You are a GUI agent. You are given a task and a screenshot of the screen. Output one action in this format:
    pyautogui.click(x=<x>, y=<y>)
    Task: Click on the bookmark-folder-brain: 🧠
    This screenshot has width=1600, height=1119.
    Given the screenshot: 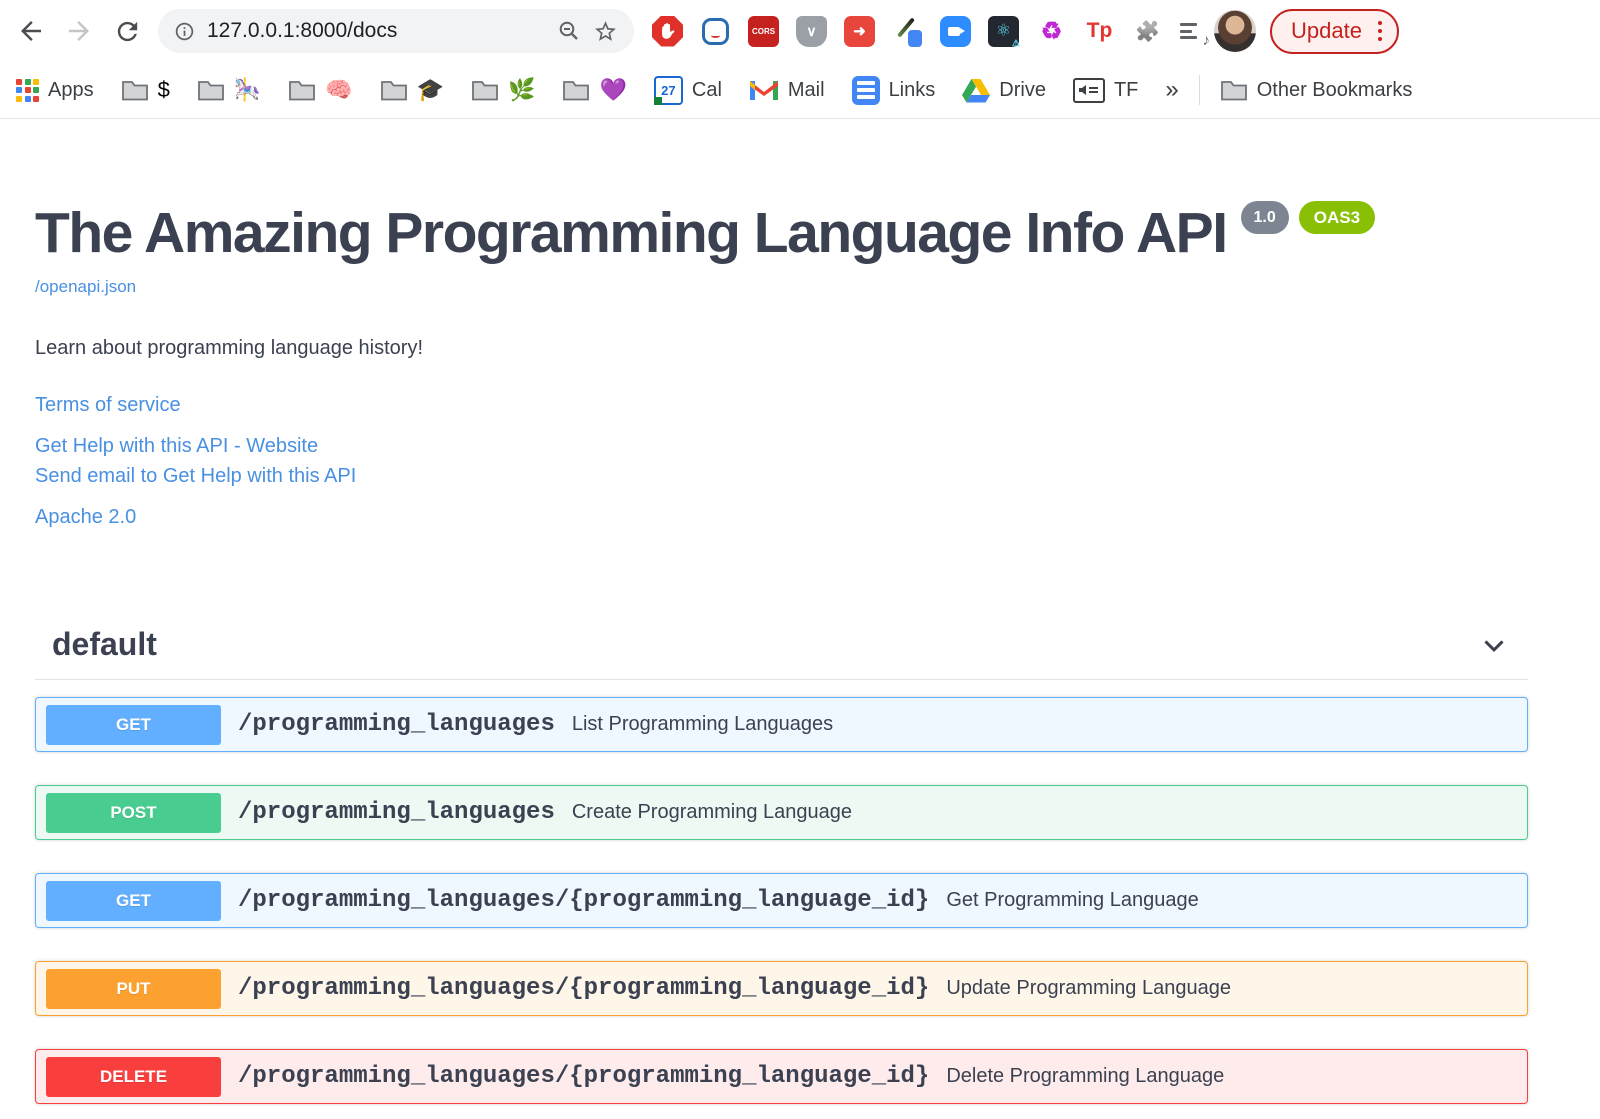 What is the action you would take?
    pyautogui.click(x=320, y=90)
    